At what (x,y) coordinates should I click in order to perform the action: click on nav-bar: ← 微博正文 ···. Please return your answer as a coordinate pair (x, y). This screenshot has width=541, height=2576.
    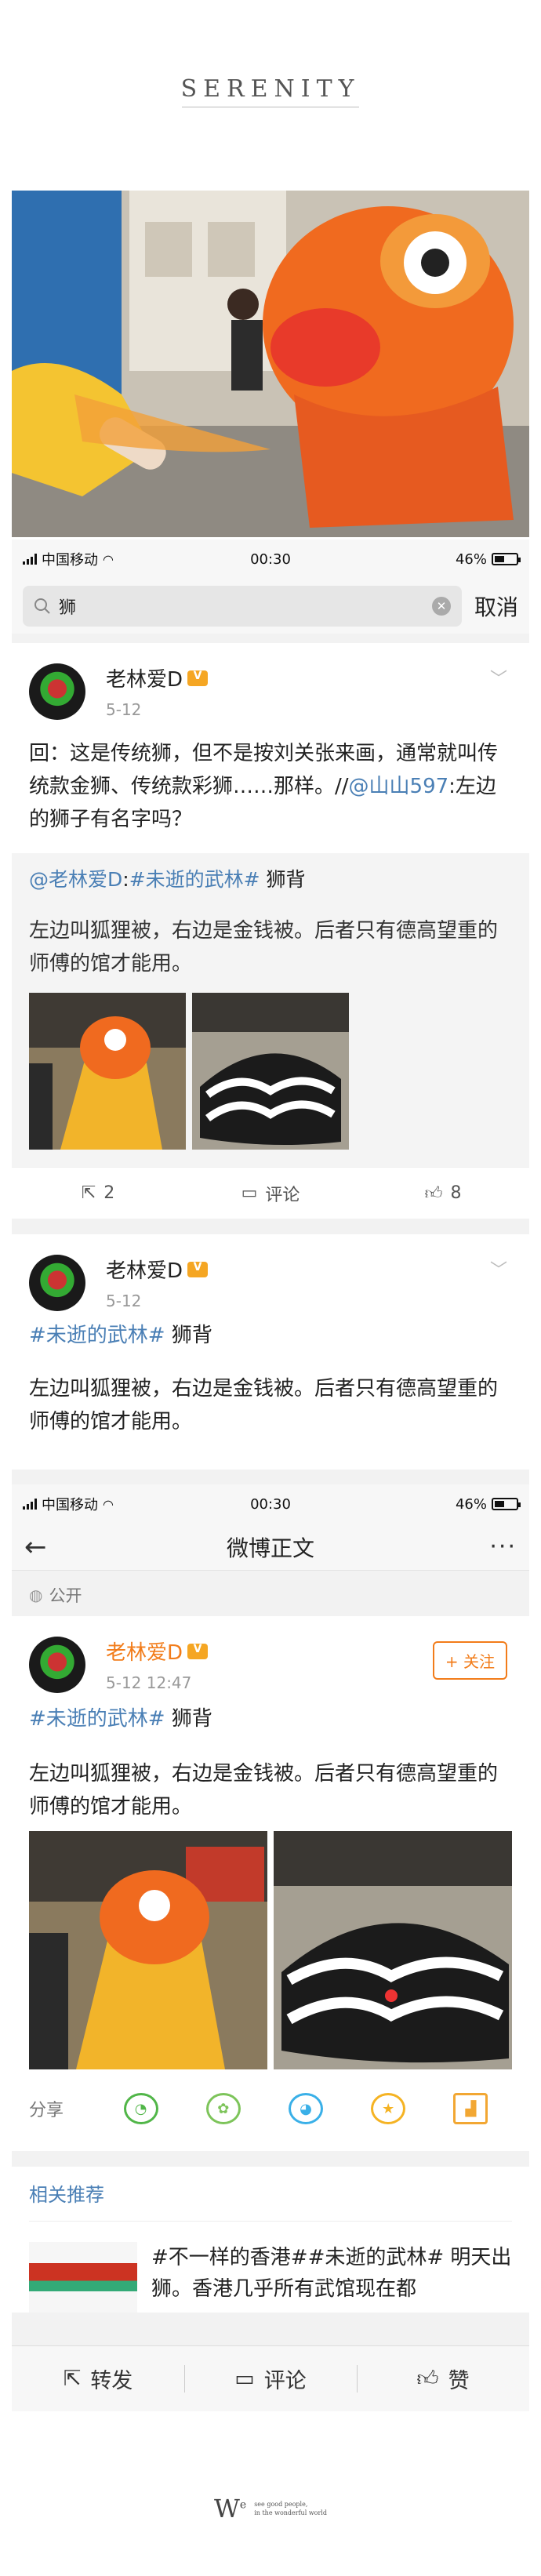
    Looking at the image, I should click on (270, 1547).